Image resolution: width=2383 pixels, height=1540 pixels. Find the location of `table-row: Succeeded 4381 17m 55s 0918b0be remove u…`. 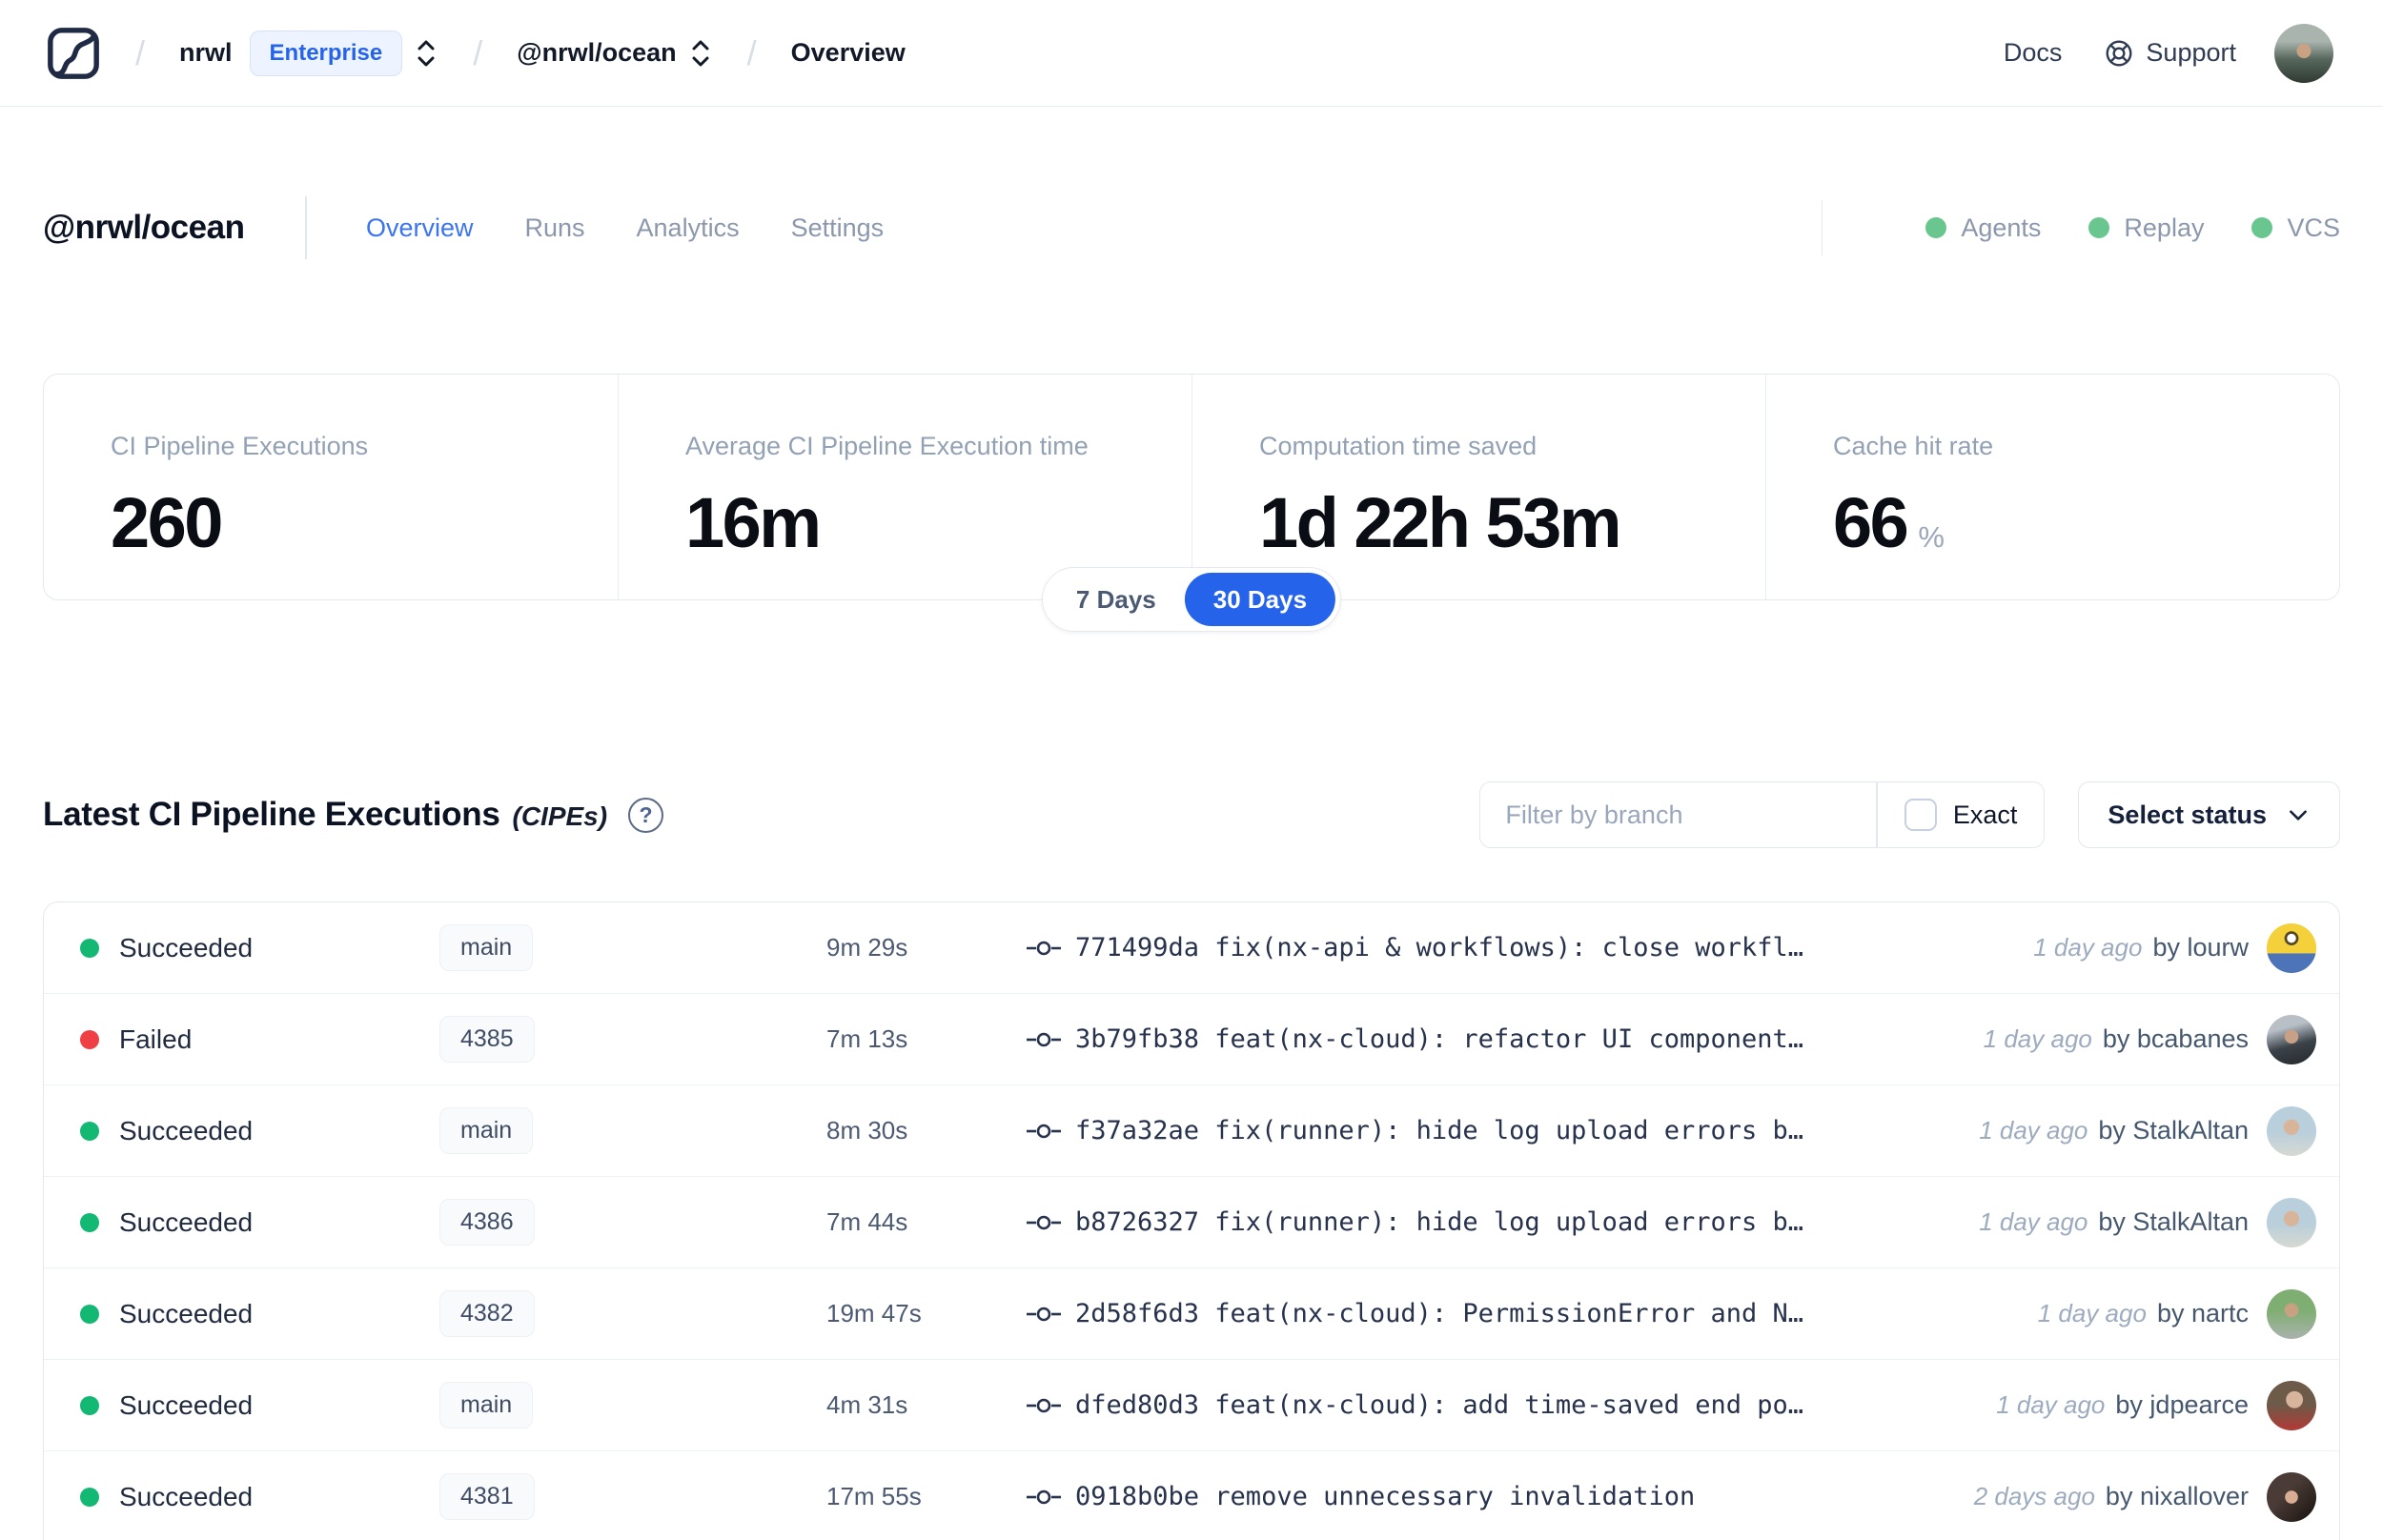

table-row: Succeeded 4381 17m 55s 0918b0be remove u… is located at coordinates (1191, 1495).